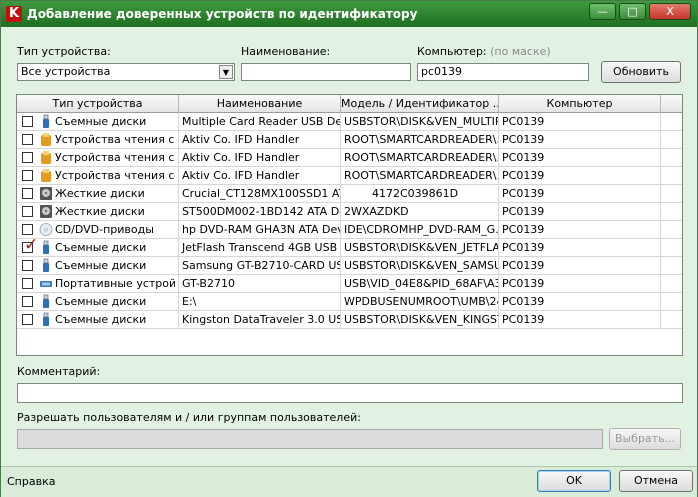 Image resolution: width=698 pixels, height=497 pixels. I want to click on column-header-device-type: Тип устройства, so click(98, 104).